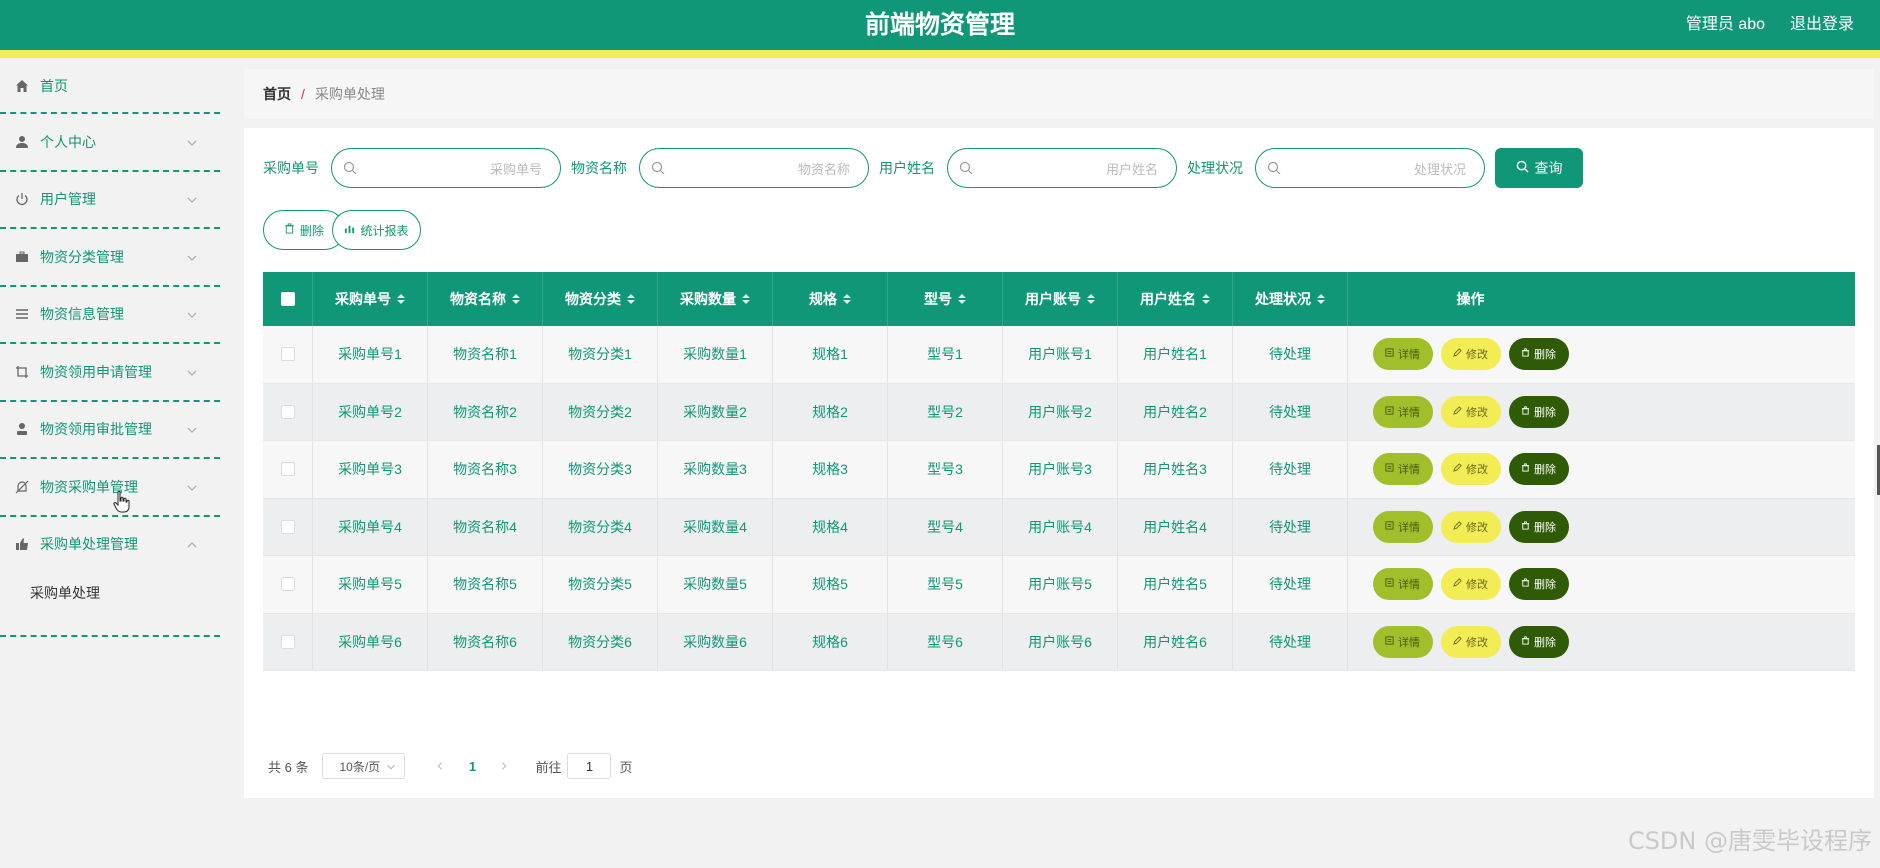 The width and height of the screenshot is (1880, 868). Describe the element at coordinates (940, 29) in the screenshot. I see `top-header: 前端物资管理 管理员 abo 退出登录` at that location.